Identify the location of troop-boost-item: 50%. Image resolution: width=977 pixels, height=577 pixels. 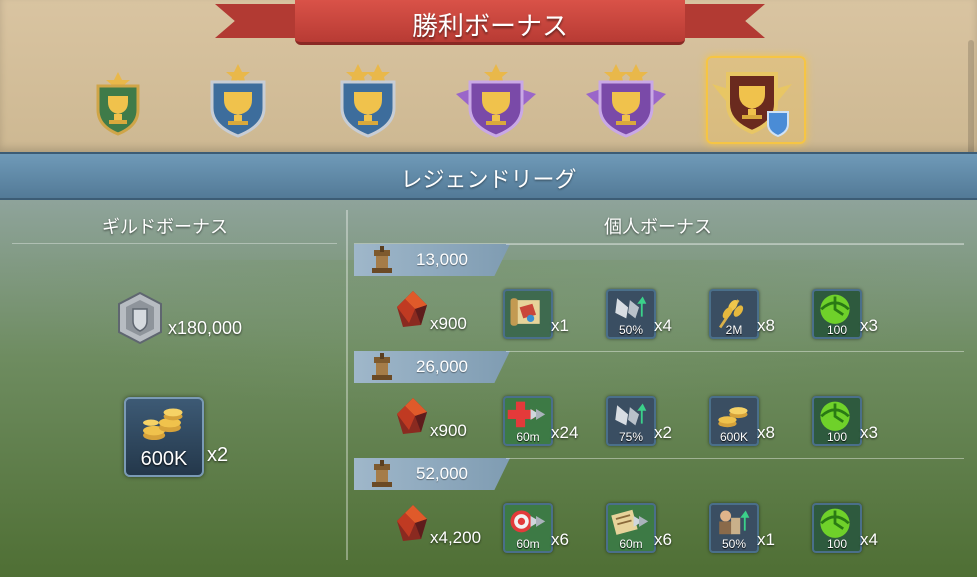
(631, 314).